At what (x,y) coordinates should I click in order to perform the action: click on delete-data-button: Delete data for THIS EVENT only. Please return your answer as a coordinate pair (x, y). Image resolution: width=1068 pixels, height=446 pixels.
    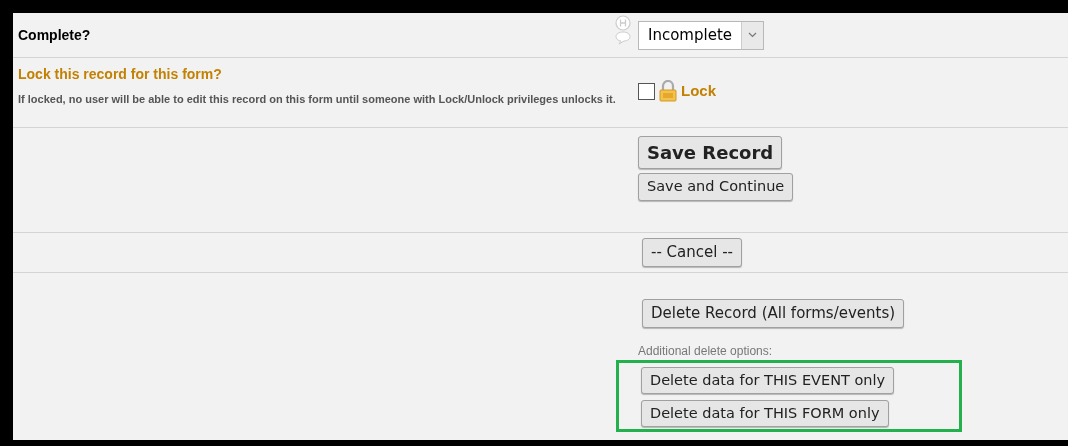
    Looking at the image, I should click on (768, 380).